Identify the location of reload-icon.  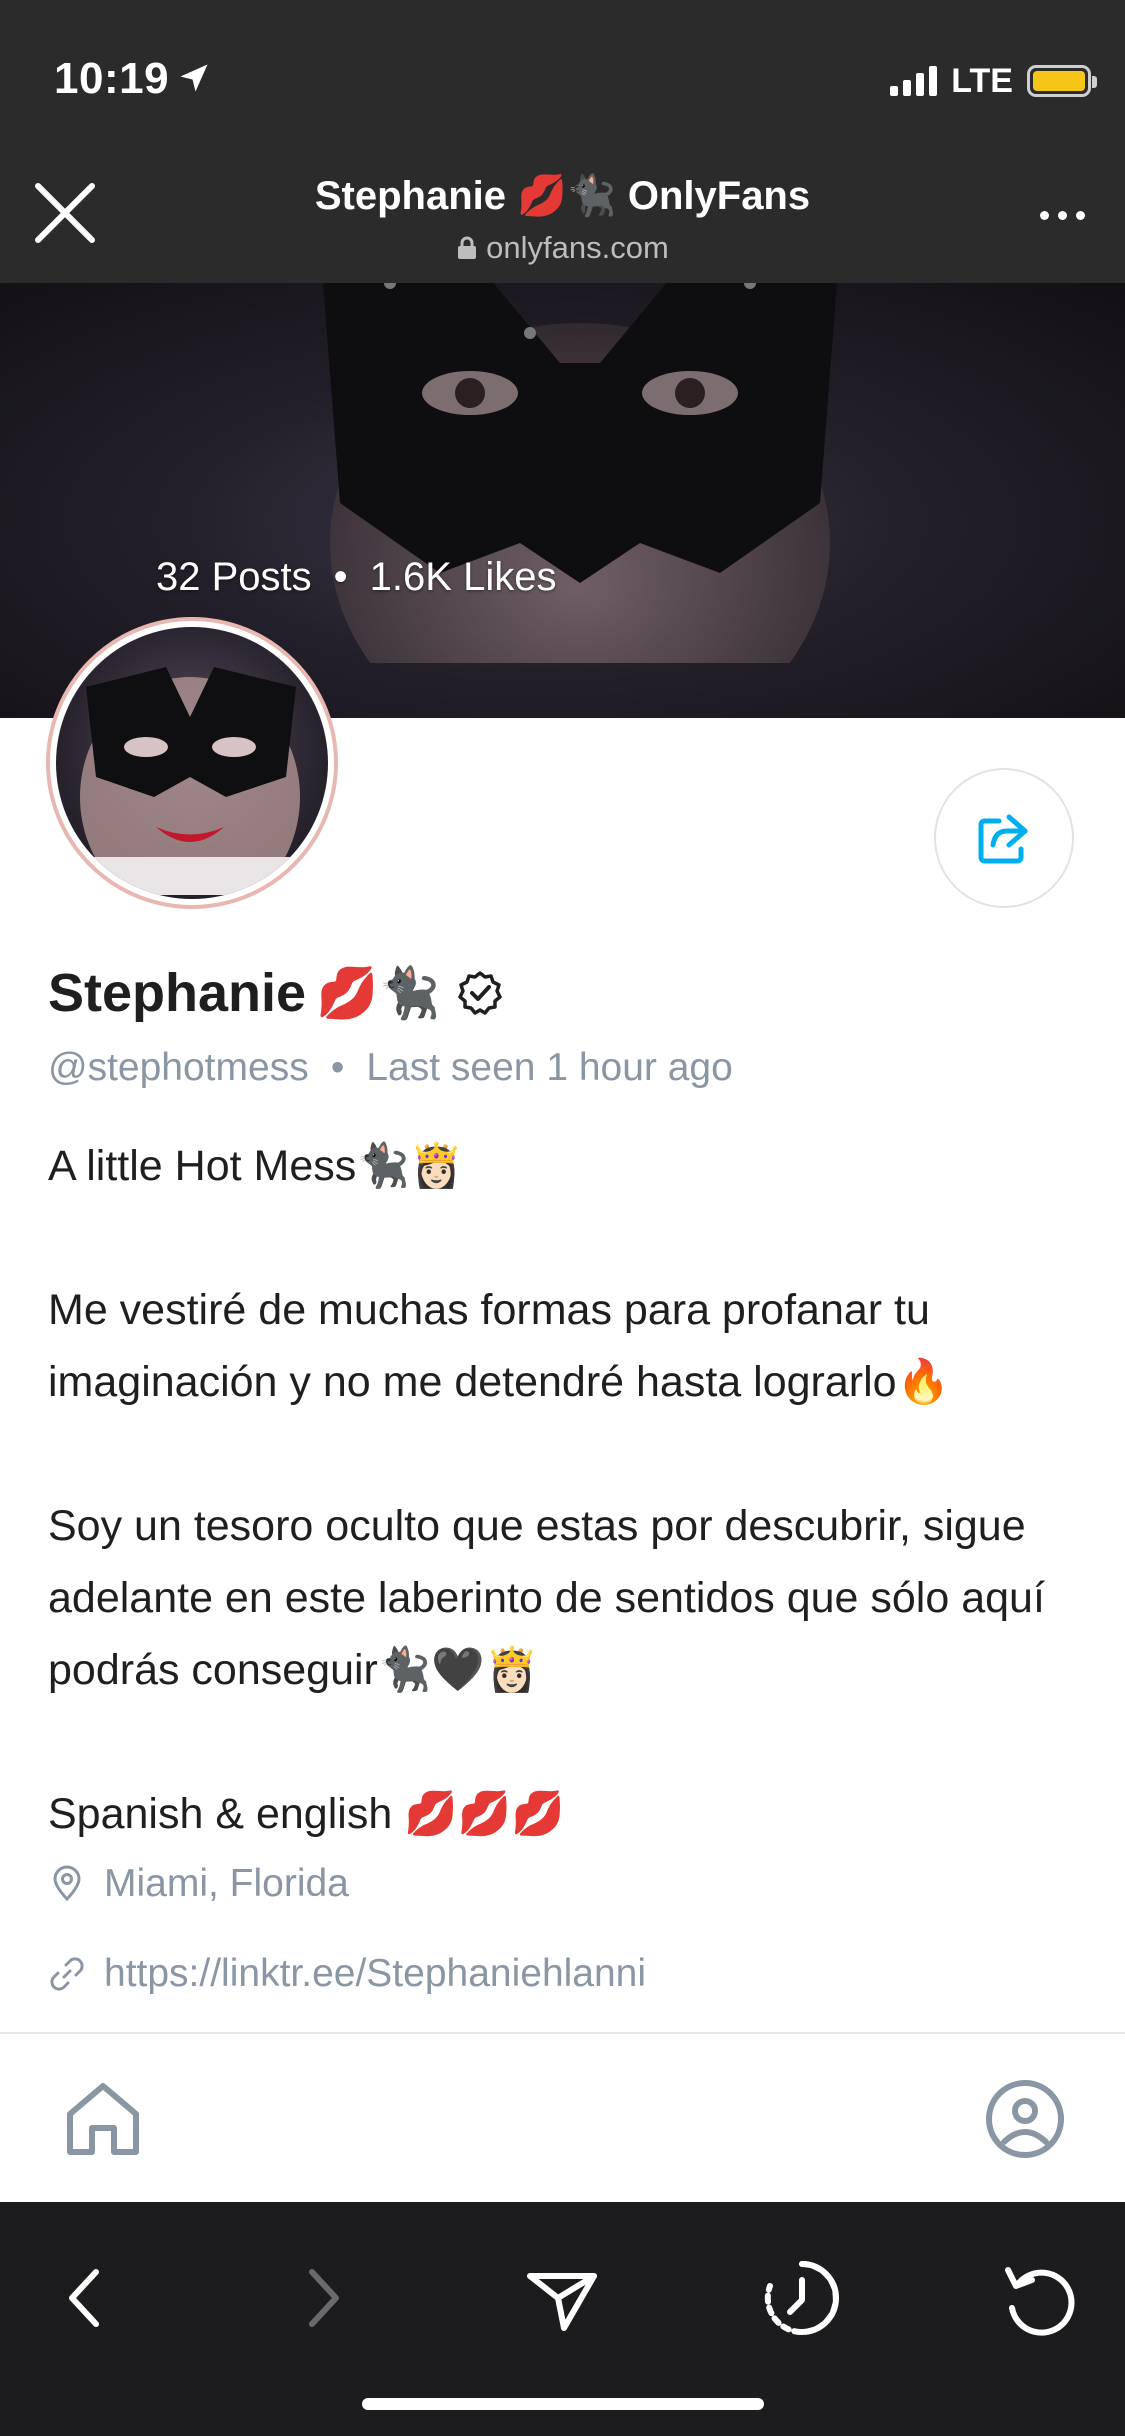
(1040, 2298).